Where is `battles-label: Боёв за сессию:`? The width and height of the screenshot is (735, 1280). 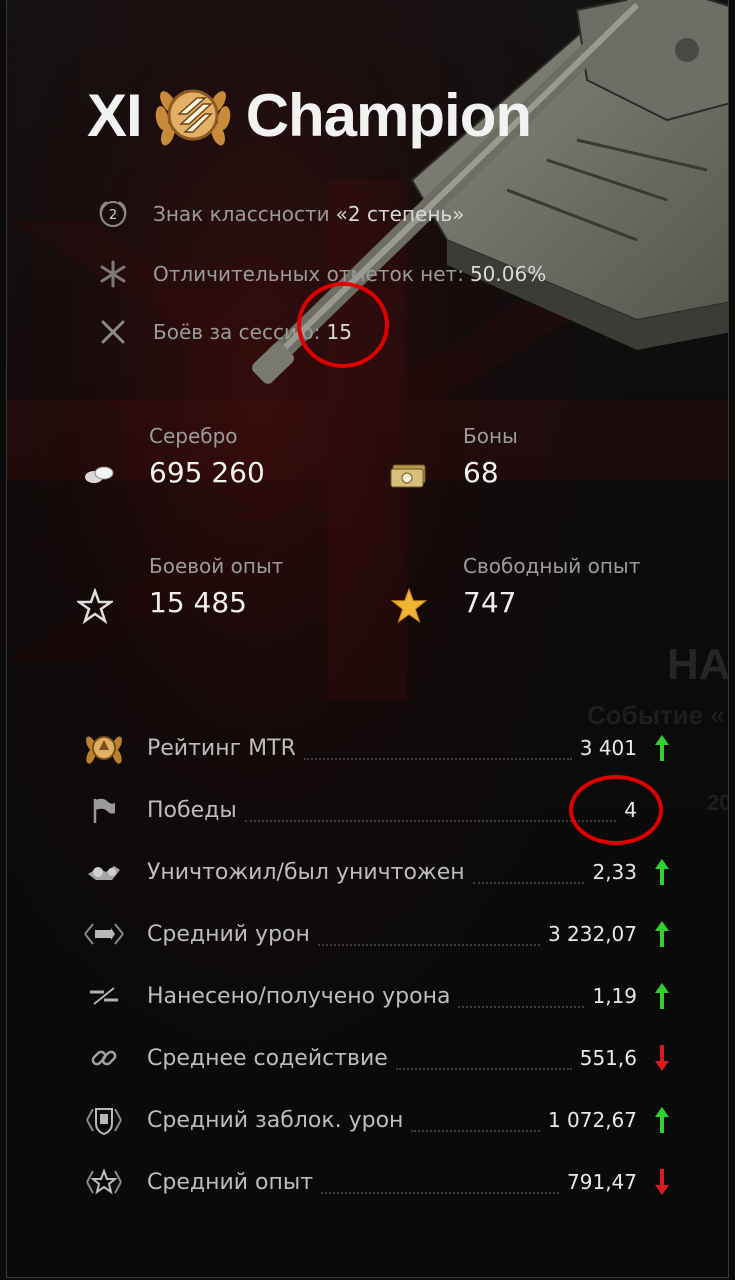
battles-label: Боёв за сессию: is located at coordinates (237, 332).